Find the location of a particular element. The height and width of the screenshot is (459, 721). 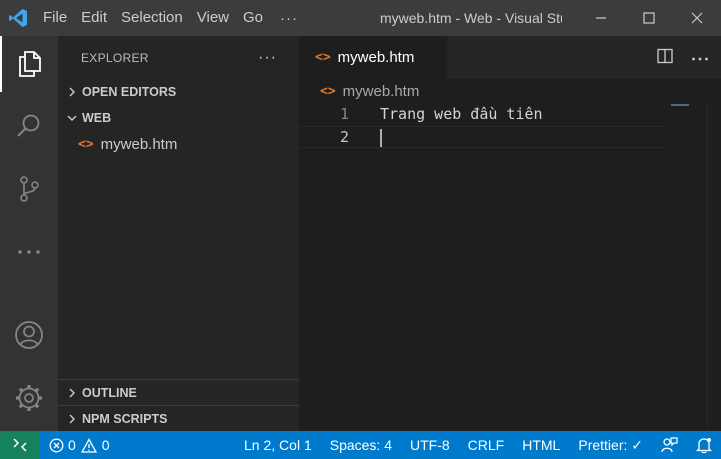

line-number: 2 is located at coordinates (344, 137).